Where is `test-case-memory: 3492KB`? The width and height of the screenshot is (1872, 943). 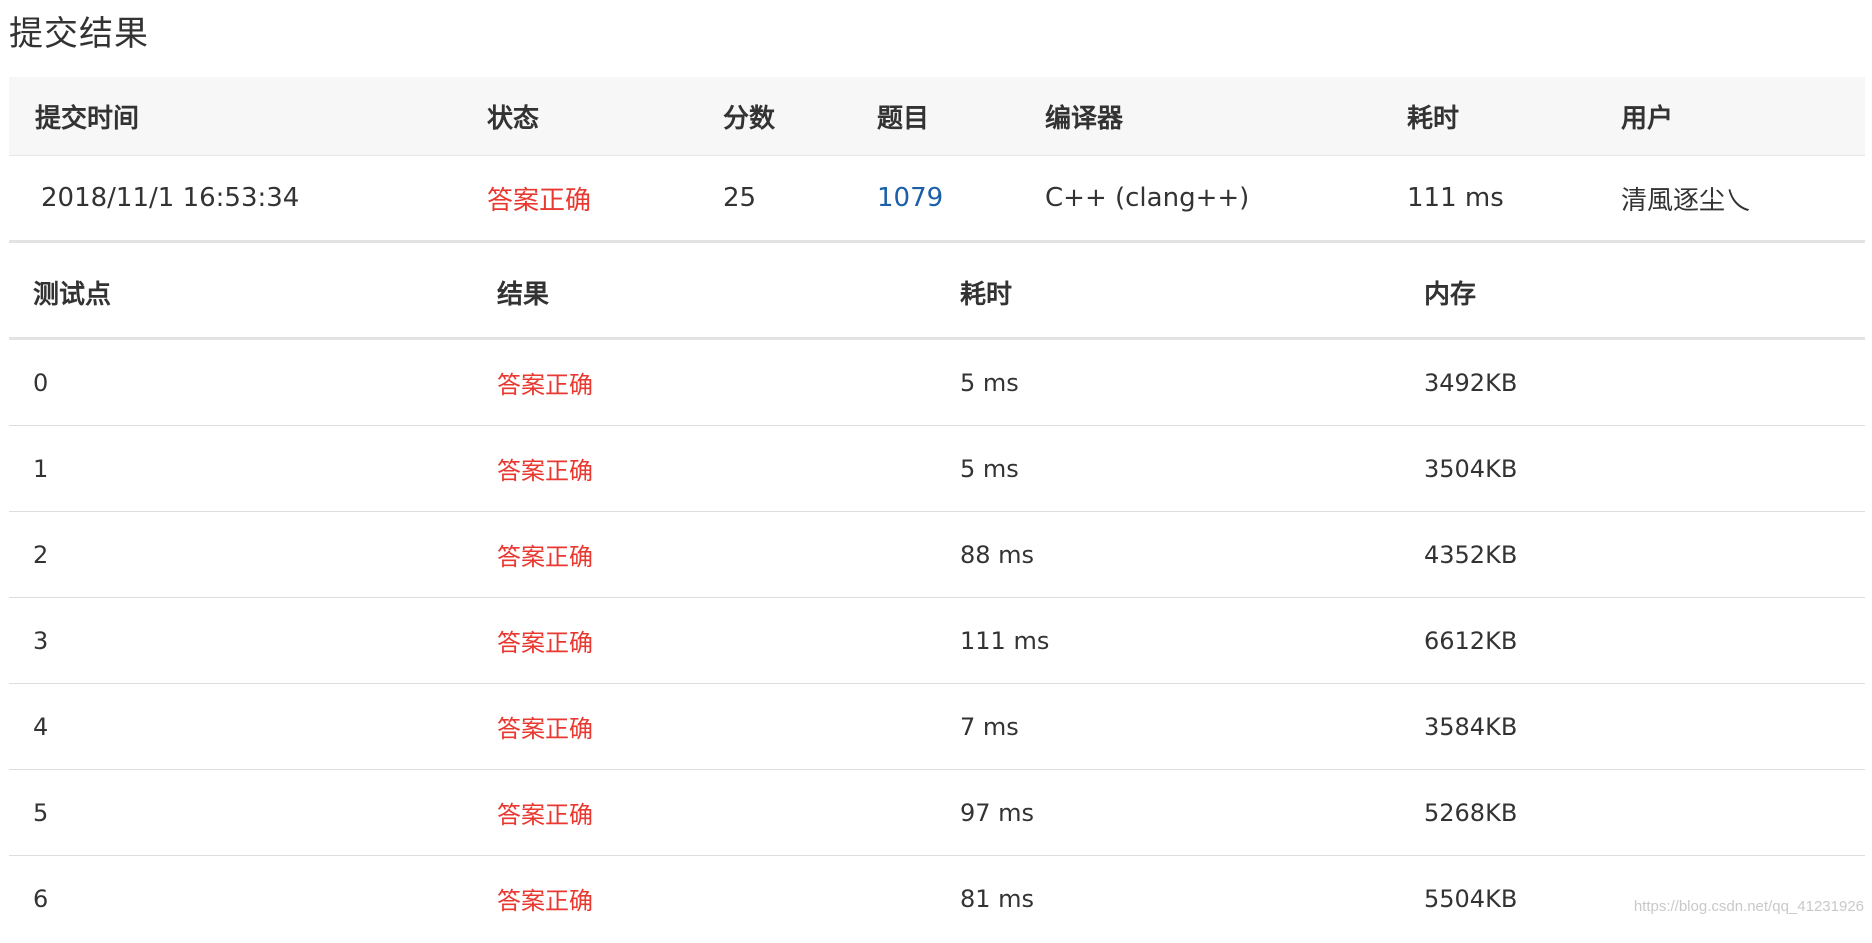
test-case-memory: 3492KB is located at coordinates (1471, 382).